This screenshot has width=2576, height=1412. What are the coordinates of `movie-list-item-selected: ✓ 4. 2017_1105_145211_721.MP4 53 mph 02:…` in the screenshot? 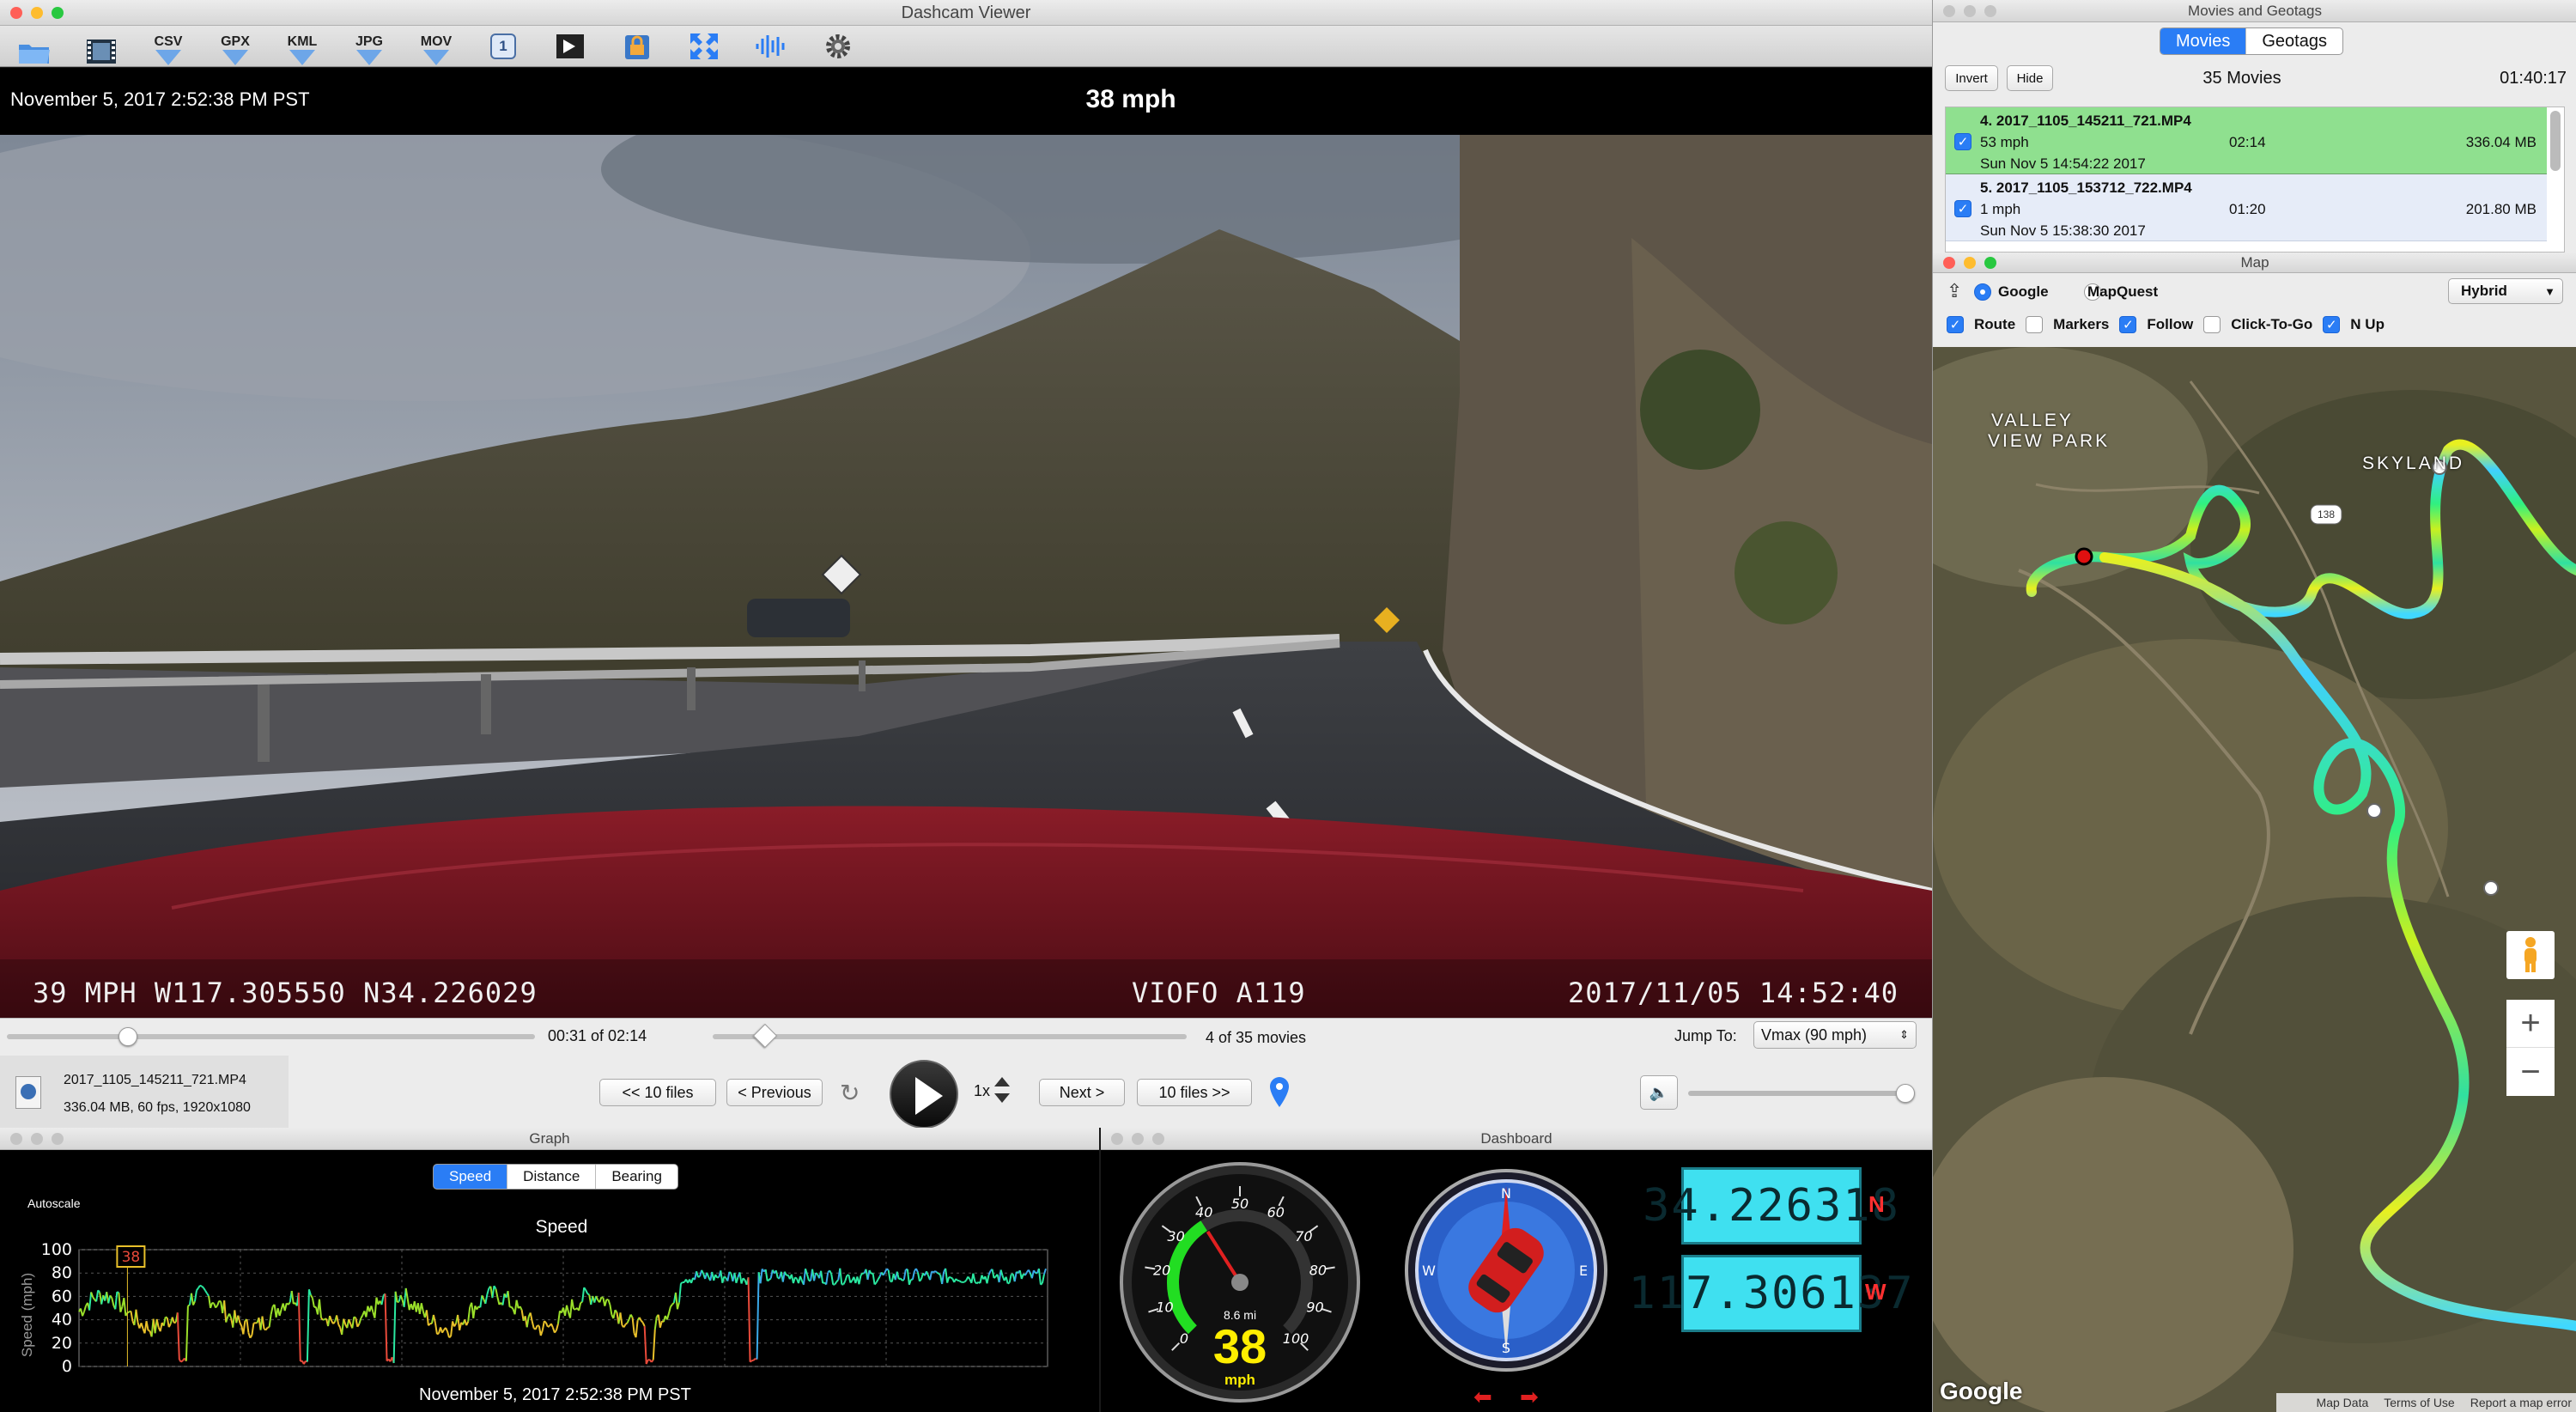 It's located at (2246, 140).